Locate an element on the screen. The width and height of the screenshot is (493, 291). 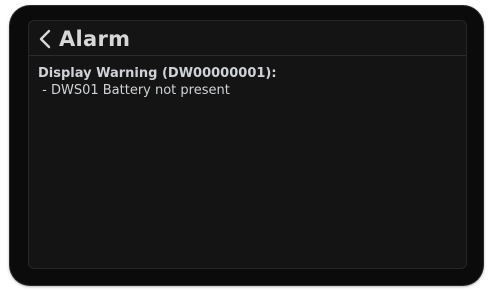
page-title: Alarm is located at coordinates (95, 39).